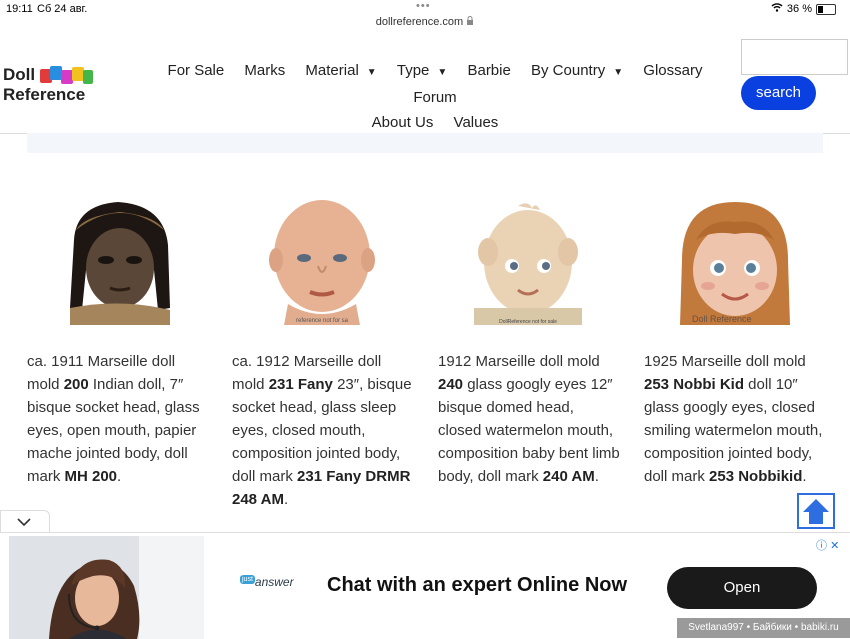  I want to click on caption-bold: 240, so click(451, 384).